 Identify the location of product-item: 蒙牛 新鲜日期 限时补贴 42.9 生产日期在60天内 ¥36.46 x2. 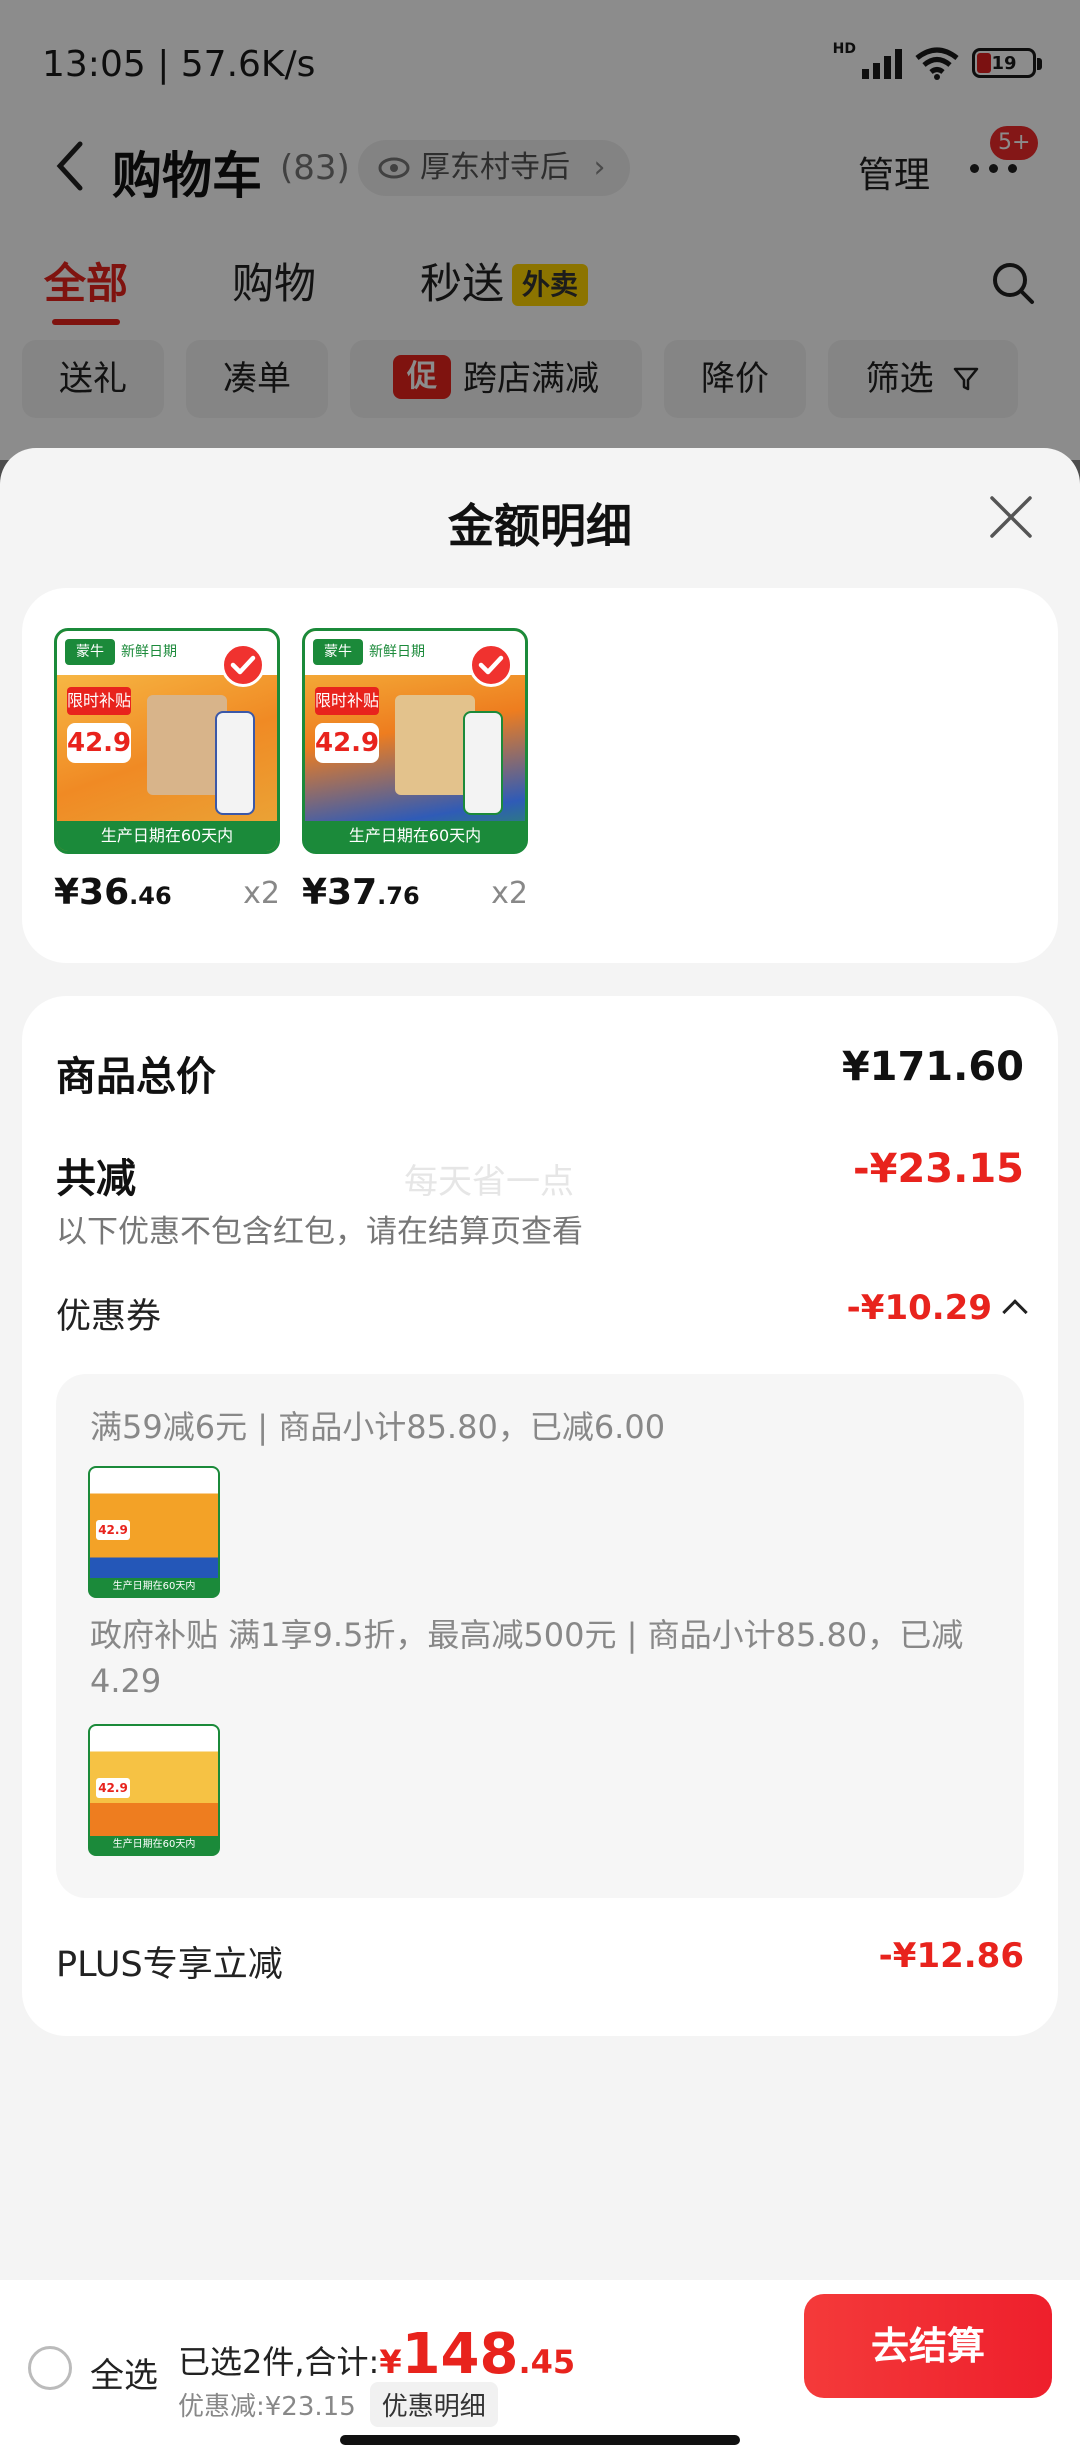
(167, 770).